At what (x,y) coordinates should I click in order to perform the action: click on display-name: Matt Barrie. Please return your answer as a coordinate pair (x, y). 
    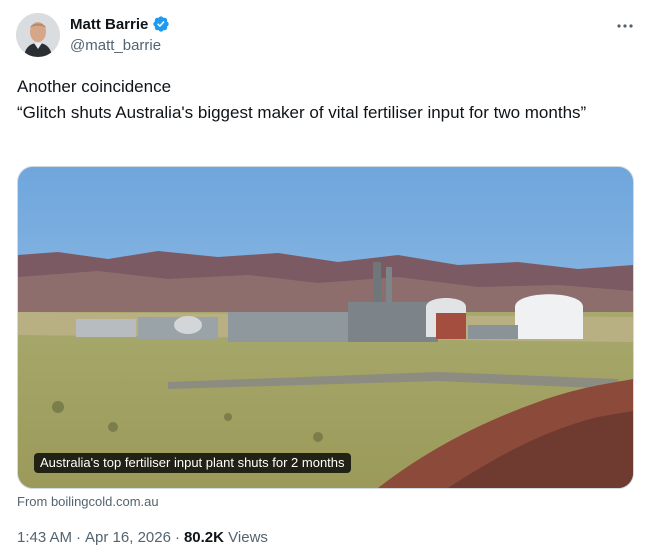
    Looking at the image, I should click on (109, 24).